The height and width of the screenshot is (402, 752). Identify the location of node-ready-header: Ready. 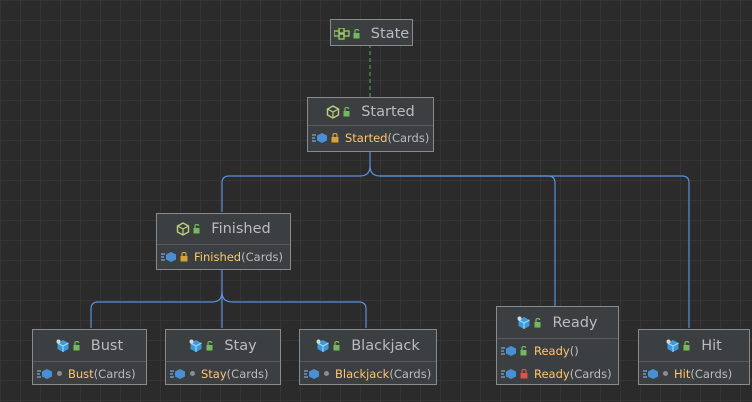
(557, 322).